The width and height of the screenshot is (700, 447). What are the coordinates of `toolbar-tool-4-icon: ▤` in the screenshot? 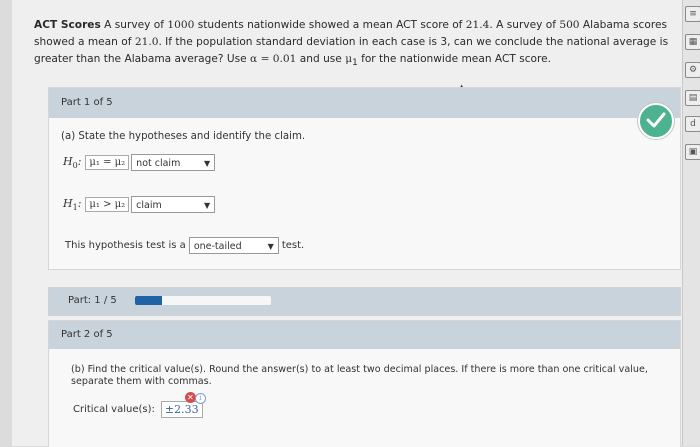 It's located at (692, 98).